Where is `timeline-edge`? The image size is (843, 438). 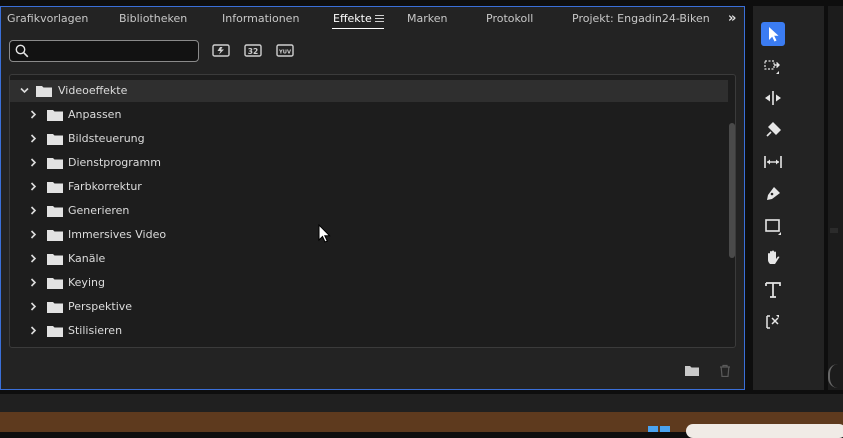
timeline-edge is located at coordinates (835, 198).